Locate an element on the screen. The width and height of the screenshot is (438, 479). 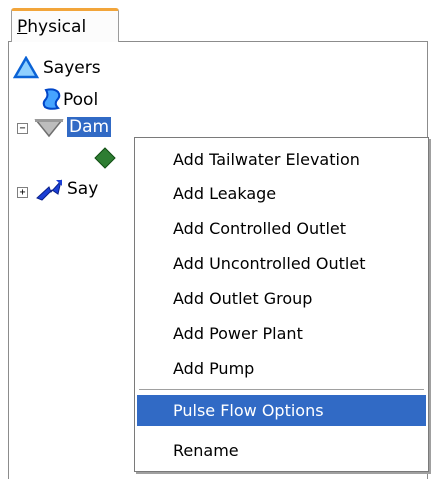
menu-item-add-pump: Add Pump is located at coordinates (281, 368).